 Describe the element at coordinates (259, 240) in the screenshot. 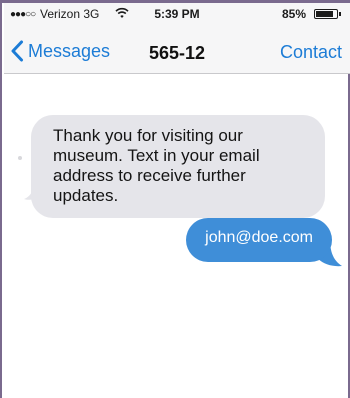

I see `outgoing-message: john@doe.com` at that location.